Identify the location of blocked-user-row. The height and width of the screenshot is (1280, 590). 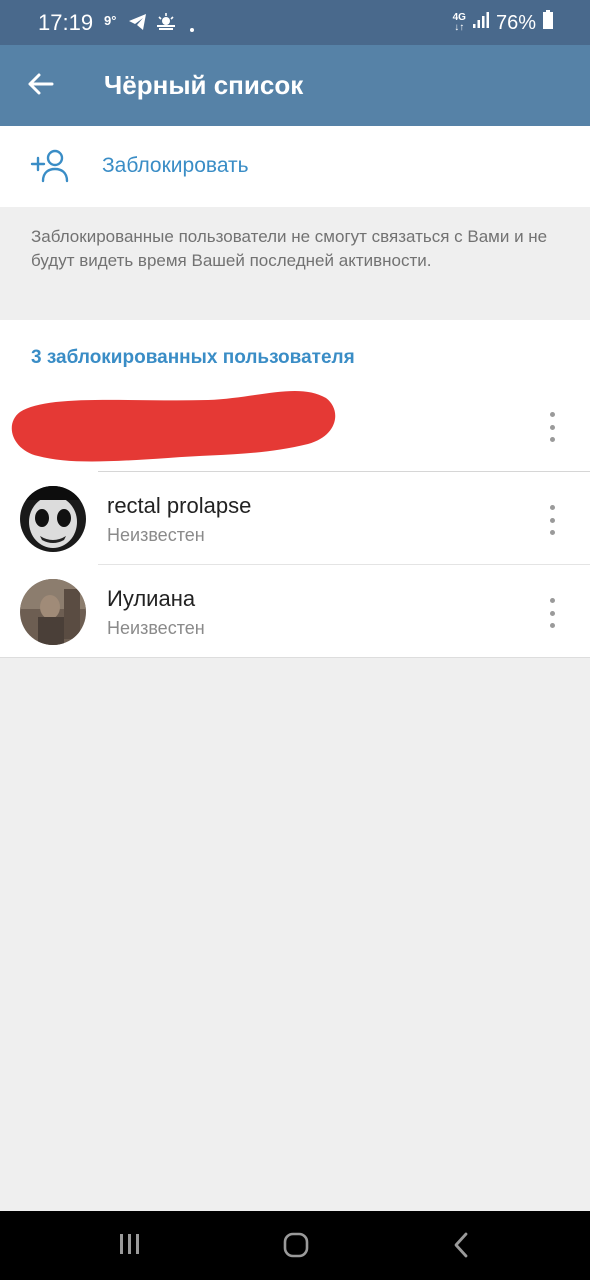
(295, 426).